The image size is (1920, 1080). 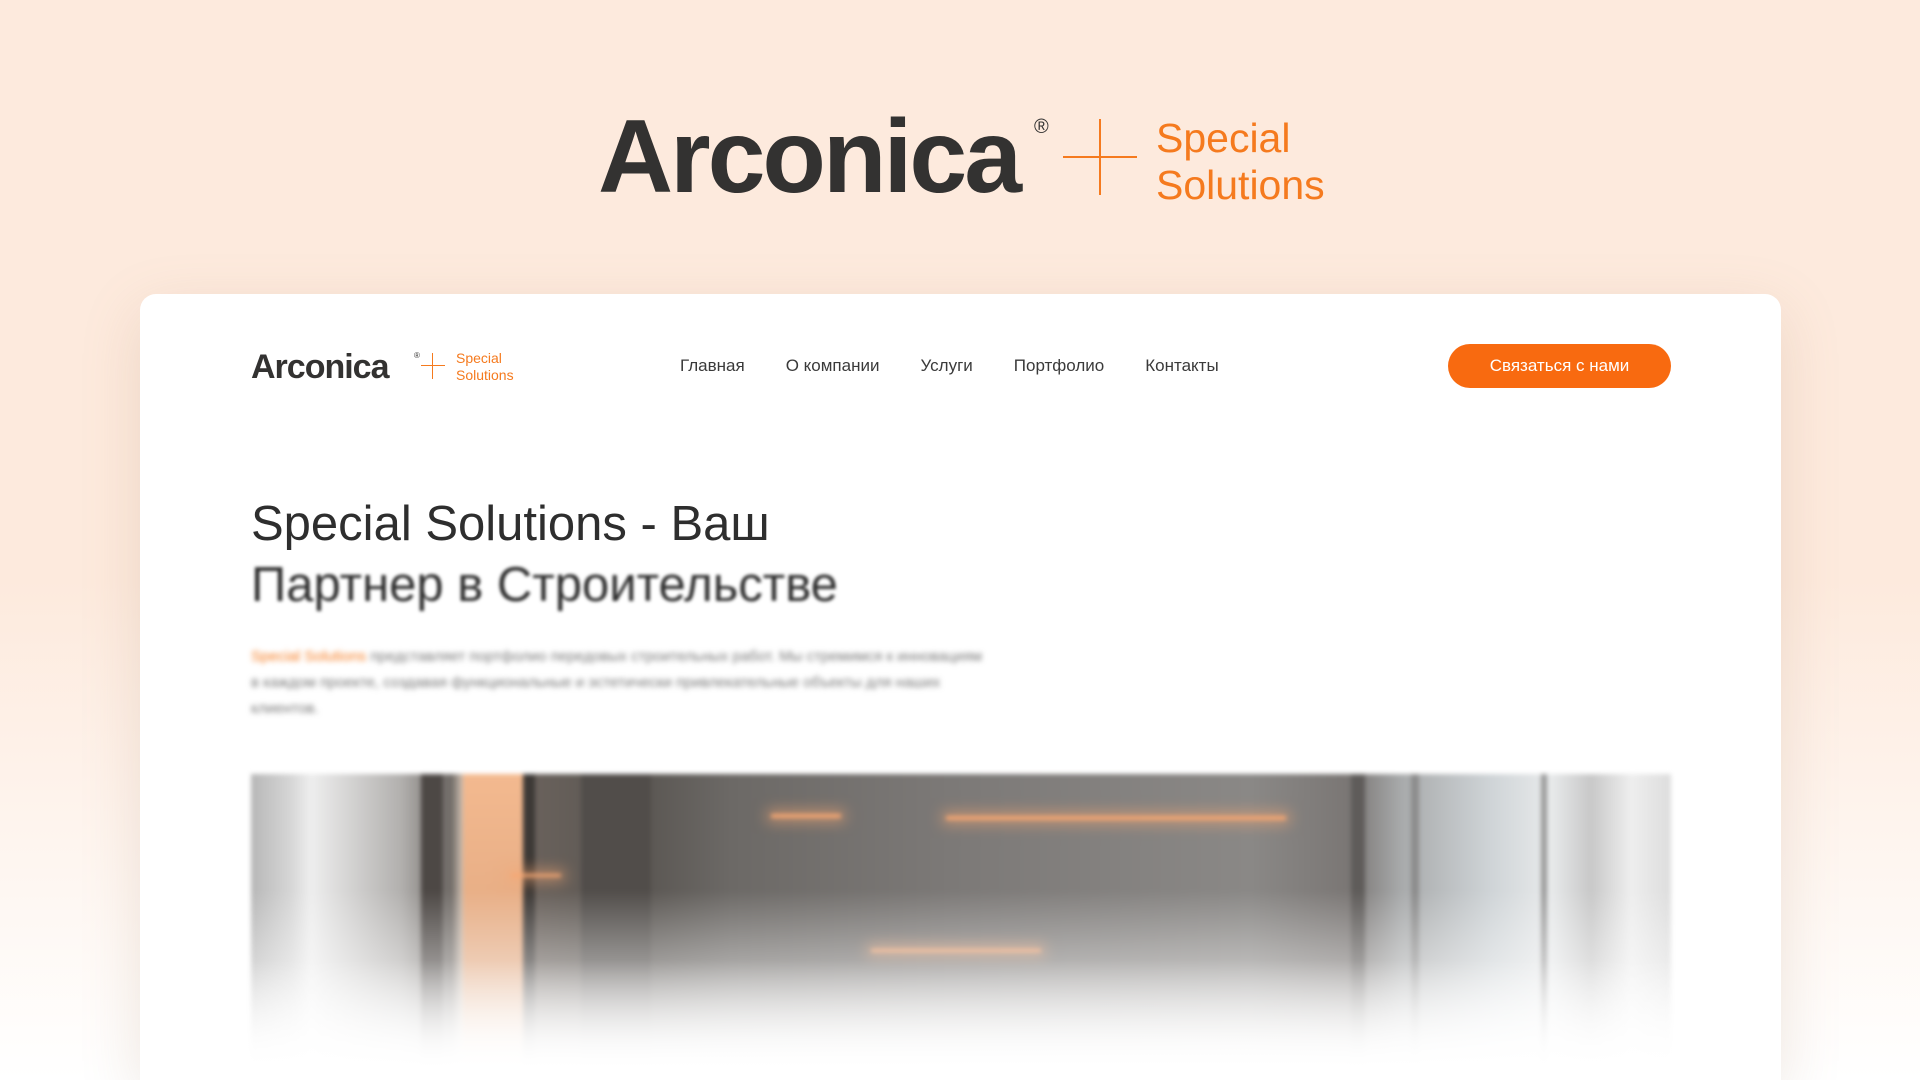 What do you see at coordinates (485, 375) in the screenshot?
I see `header-logo-tagline-line2: Solutions` at bounding box center [485, 375].